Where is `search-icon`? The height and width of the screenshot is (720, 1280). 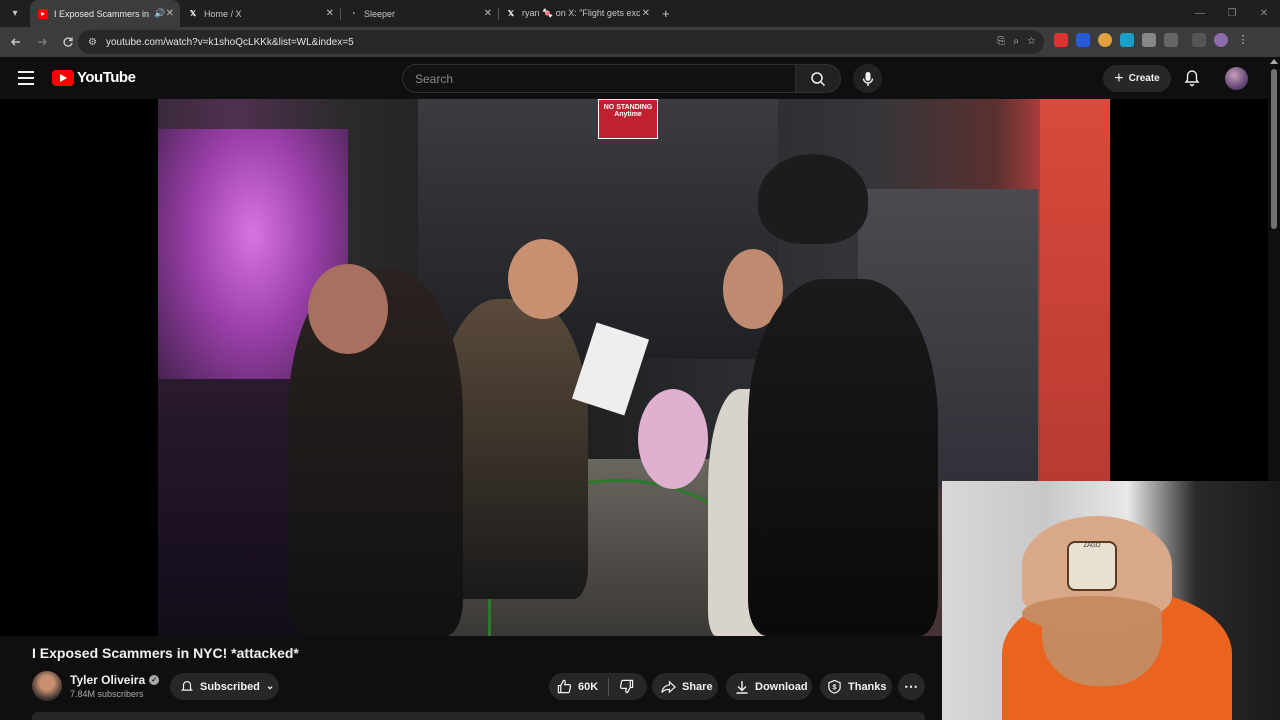 search-icon is located at coordinates (818, 78).